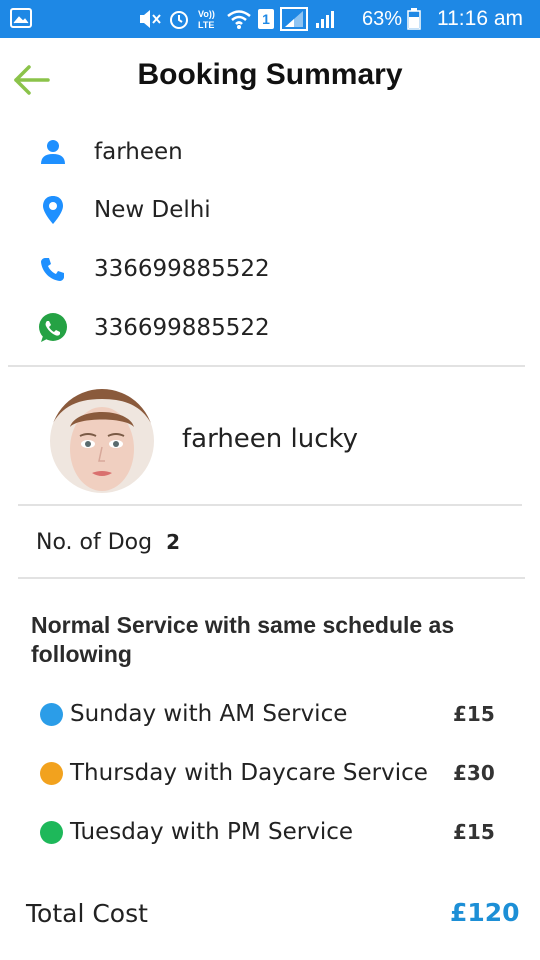  What do you see at coordinates (382, 19) in the screenshot?
I see `battery-percent: 63%` at bounding box center [382, 19].